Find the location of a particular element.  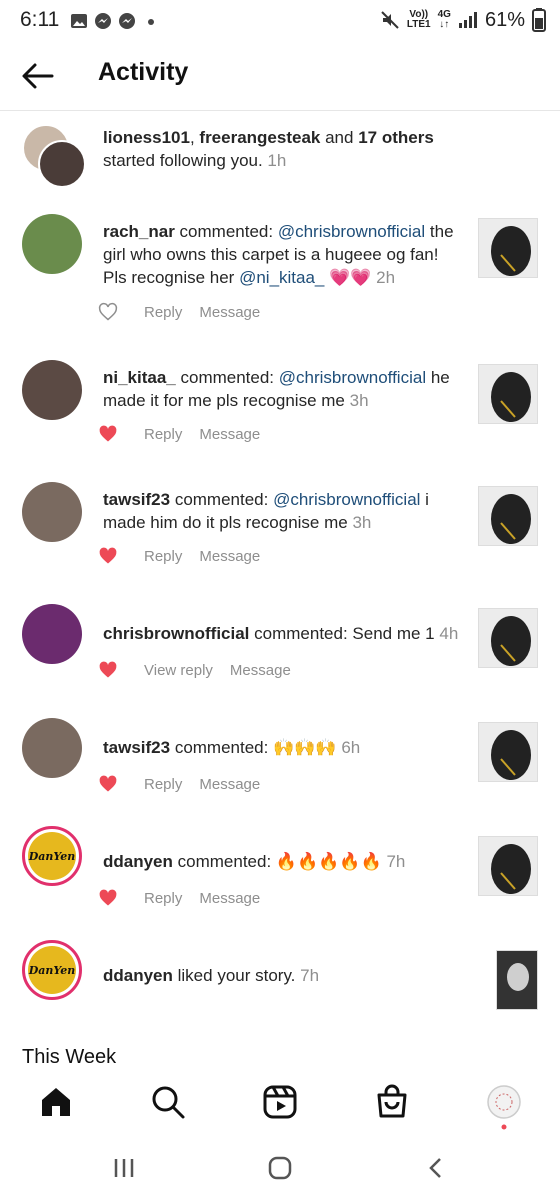

timestamp: 6h is located at coordinates (351, 747).